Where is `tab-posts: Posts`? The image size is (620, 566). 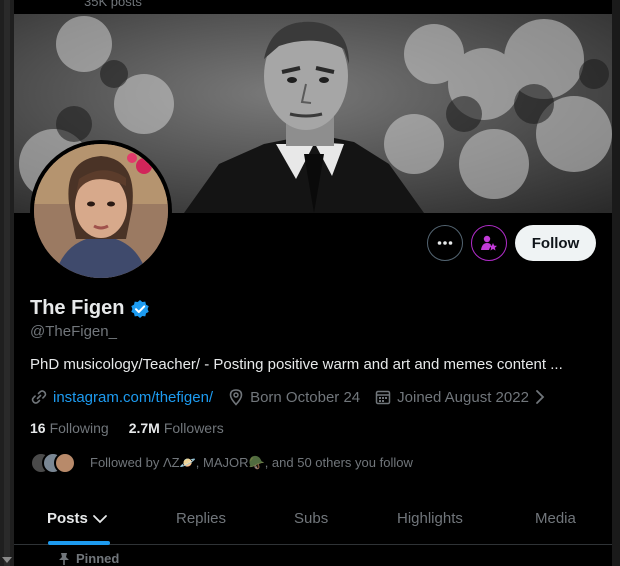
tab-posts: Posts is located at coordinates (77, 518).